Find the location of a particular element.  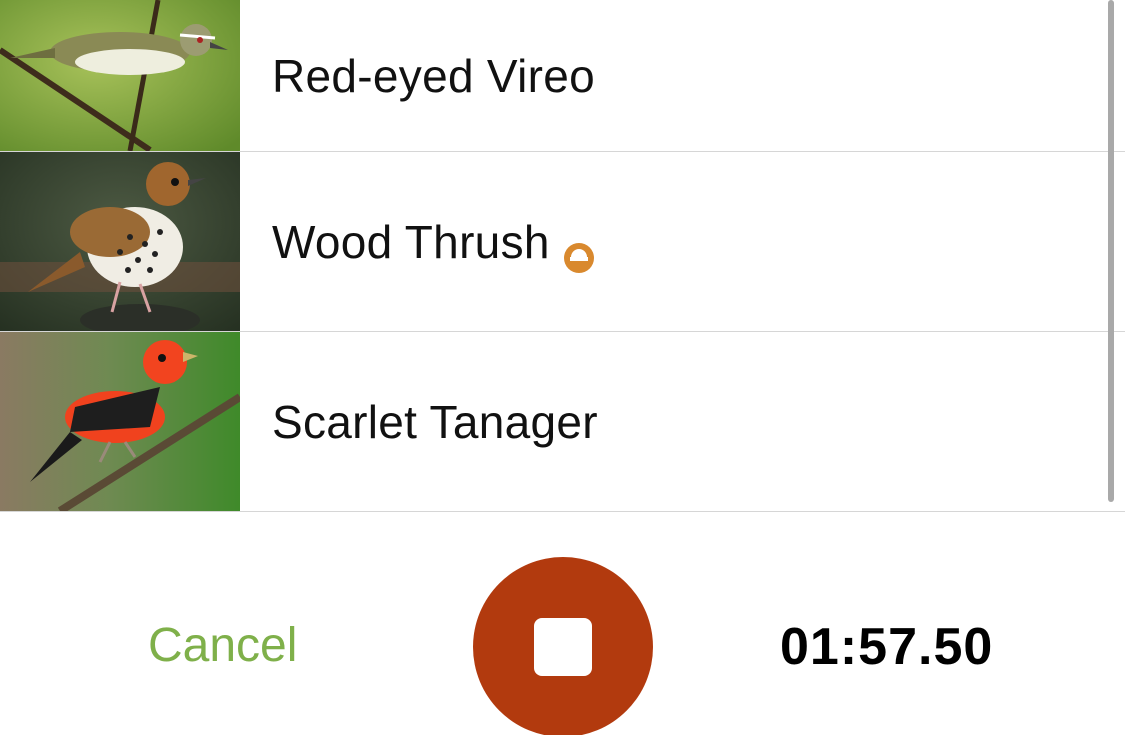

scarlet-tanager-photo is located at coordinates (120, 421).